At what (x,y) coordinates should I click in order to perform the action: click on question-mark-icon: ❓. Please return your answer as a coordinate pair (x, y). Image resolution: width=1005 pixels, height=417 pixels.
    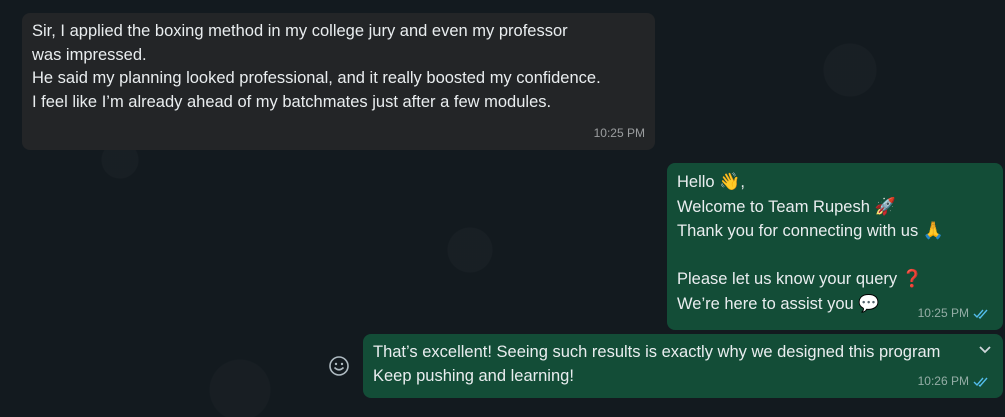
    Looking at the image, I should click on (912, 278).